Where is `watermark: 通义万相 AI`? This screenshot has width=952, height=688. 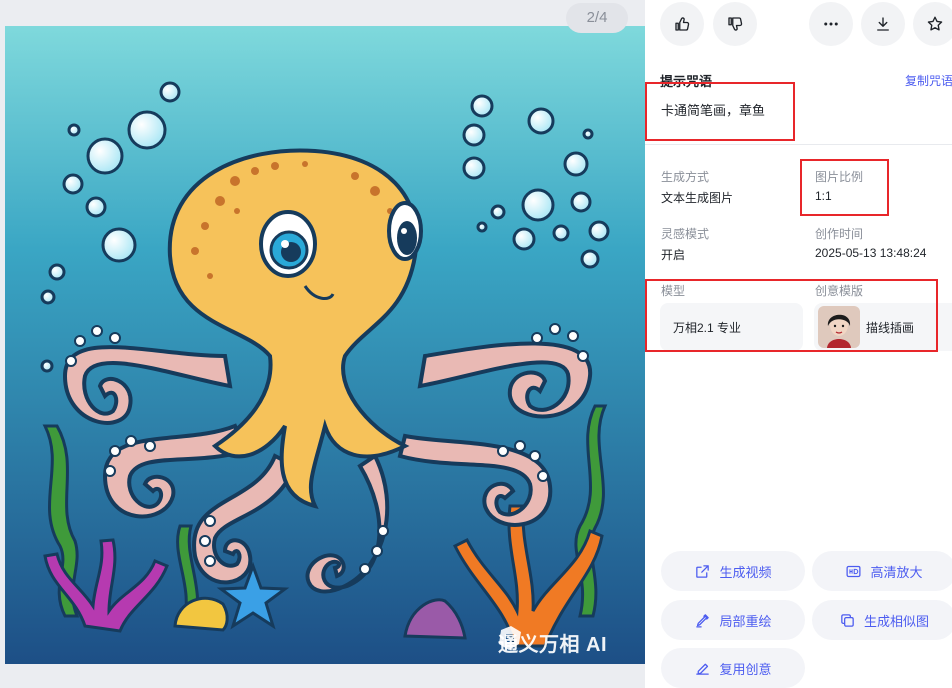
watermark: 通义万相 AI is located at coordinates (552, 642).